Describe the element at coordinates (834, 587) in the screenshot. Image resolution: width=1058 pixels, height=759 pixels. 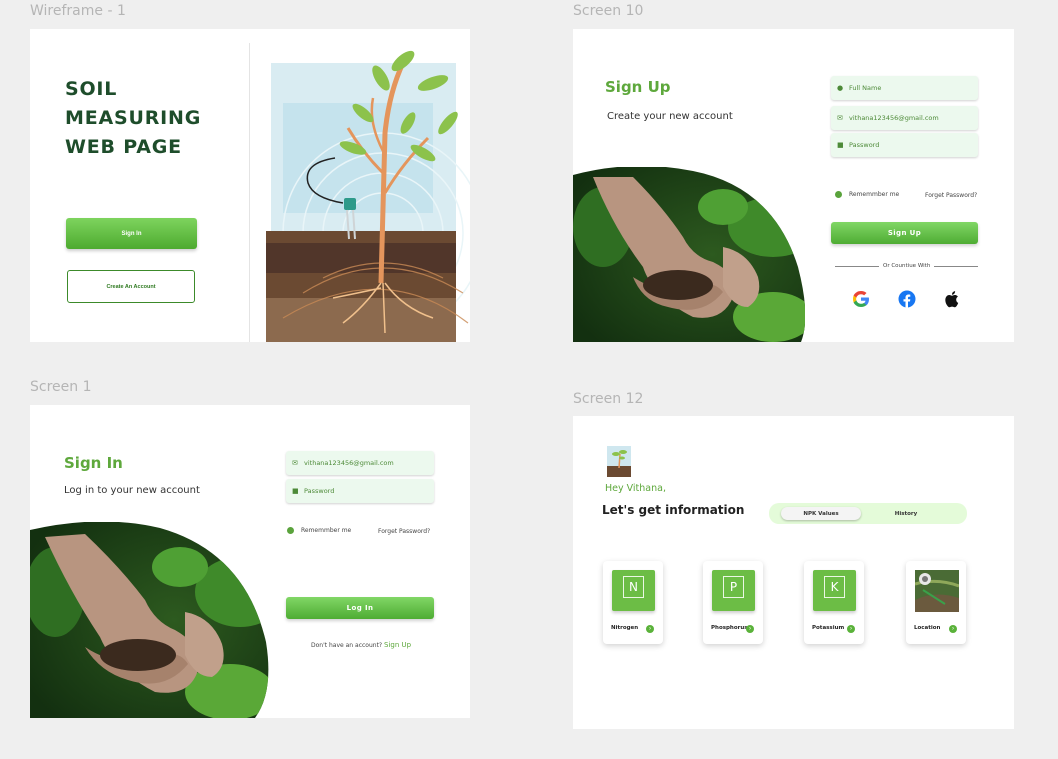
I see `potassium-symbol: K` at that location.